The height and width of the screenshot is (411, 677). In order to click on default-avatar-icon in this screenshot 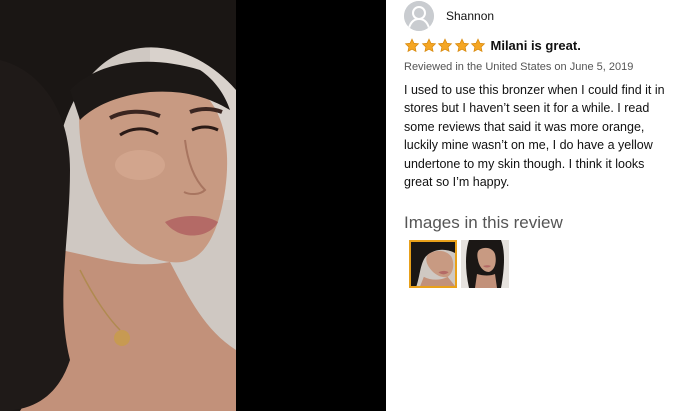, I will do `click(419, 16)`.